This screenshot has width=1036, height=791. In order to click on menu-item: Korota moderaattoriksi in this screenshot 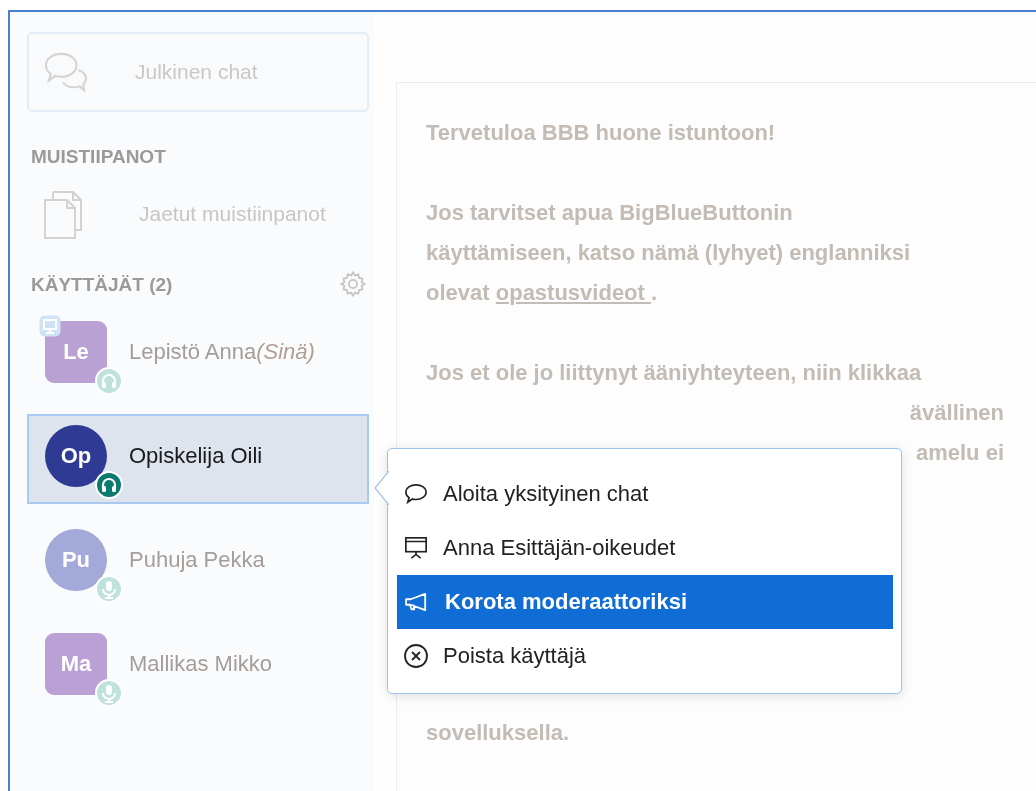, I will do `click(645, 602)`.